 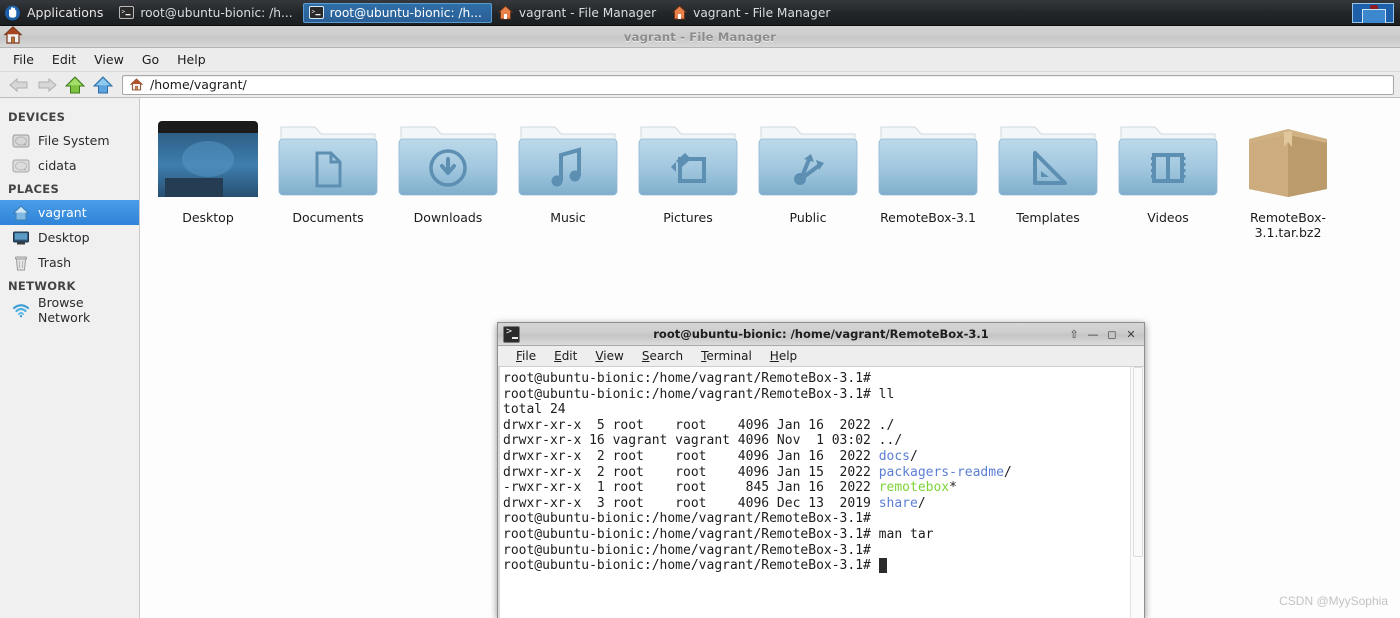 I want to click on parent-folder-button, so click(x=75, y=85).